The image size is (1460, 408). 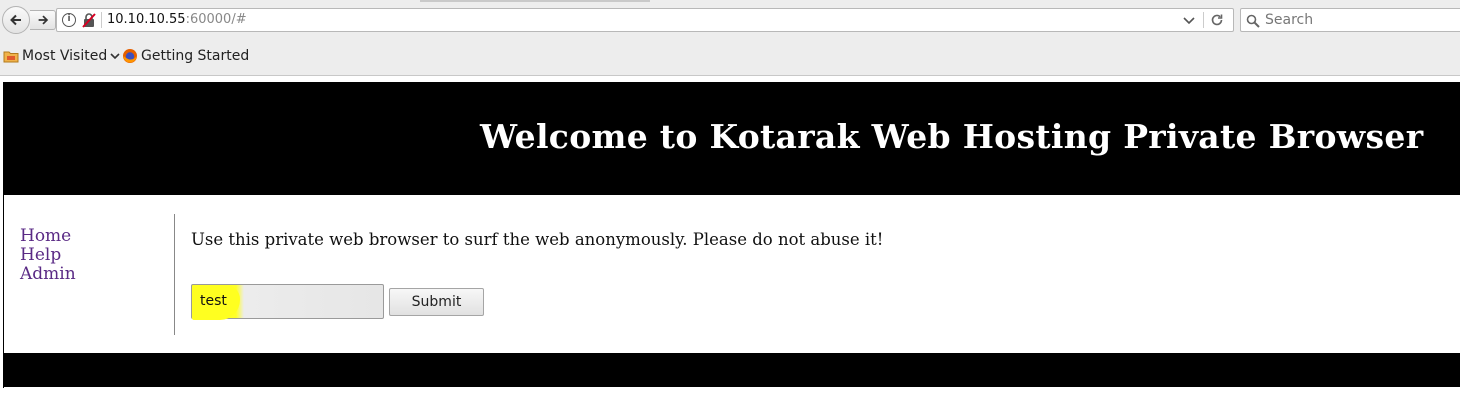 What do you see at coordinates (195, 56) in the screenshot?
I see `bookmark-label: Getting Started` at bounding box center [195, 56].